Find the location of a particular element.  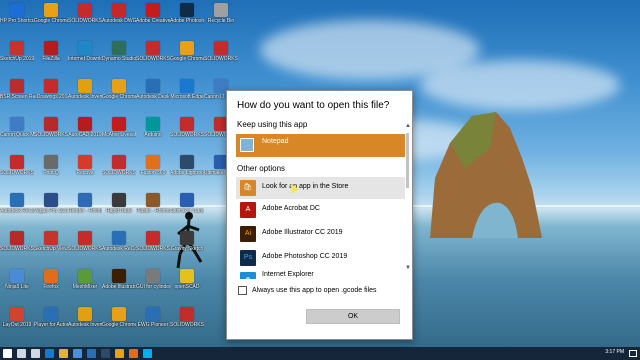

desktop-icon: SketchUp Viewer 2019 is located at coordinates (51, 249).